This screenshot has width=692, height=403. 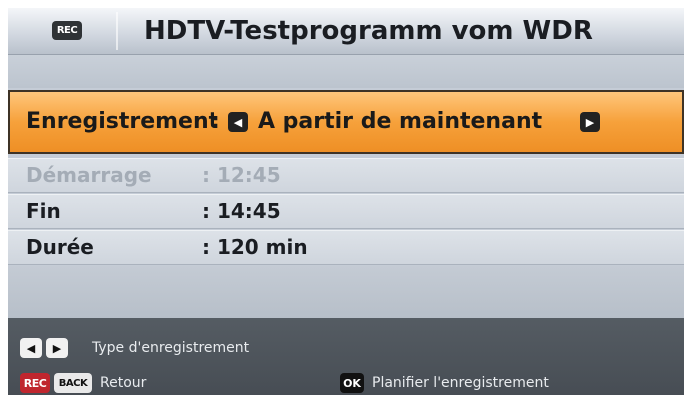 What do you see at coordinates (67, 30) in the screenshot?
I see `rec-icon: REC` at bounding box center [67, 30].